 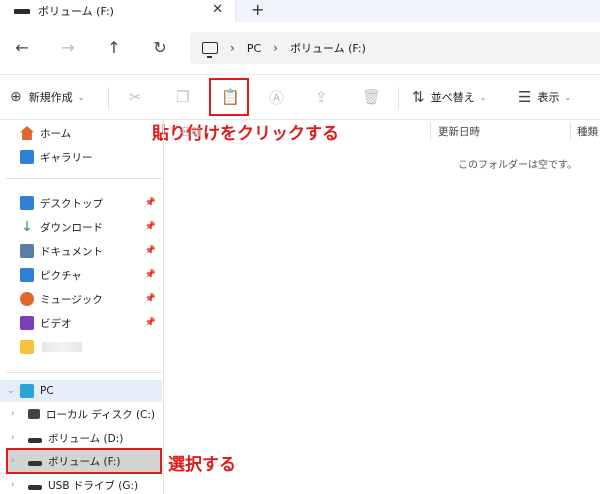 What do you see at coordinates (452, 97) in the screenshot?
I see `sort-label: 並べ替え` at bounding box center [452, 97].